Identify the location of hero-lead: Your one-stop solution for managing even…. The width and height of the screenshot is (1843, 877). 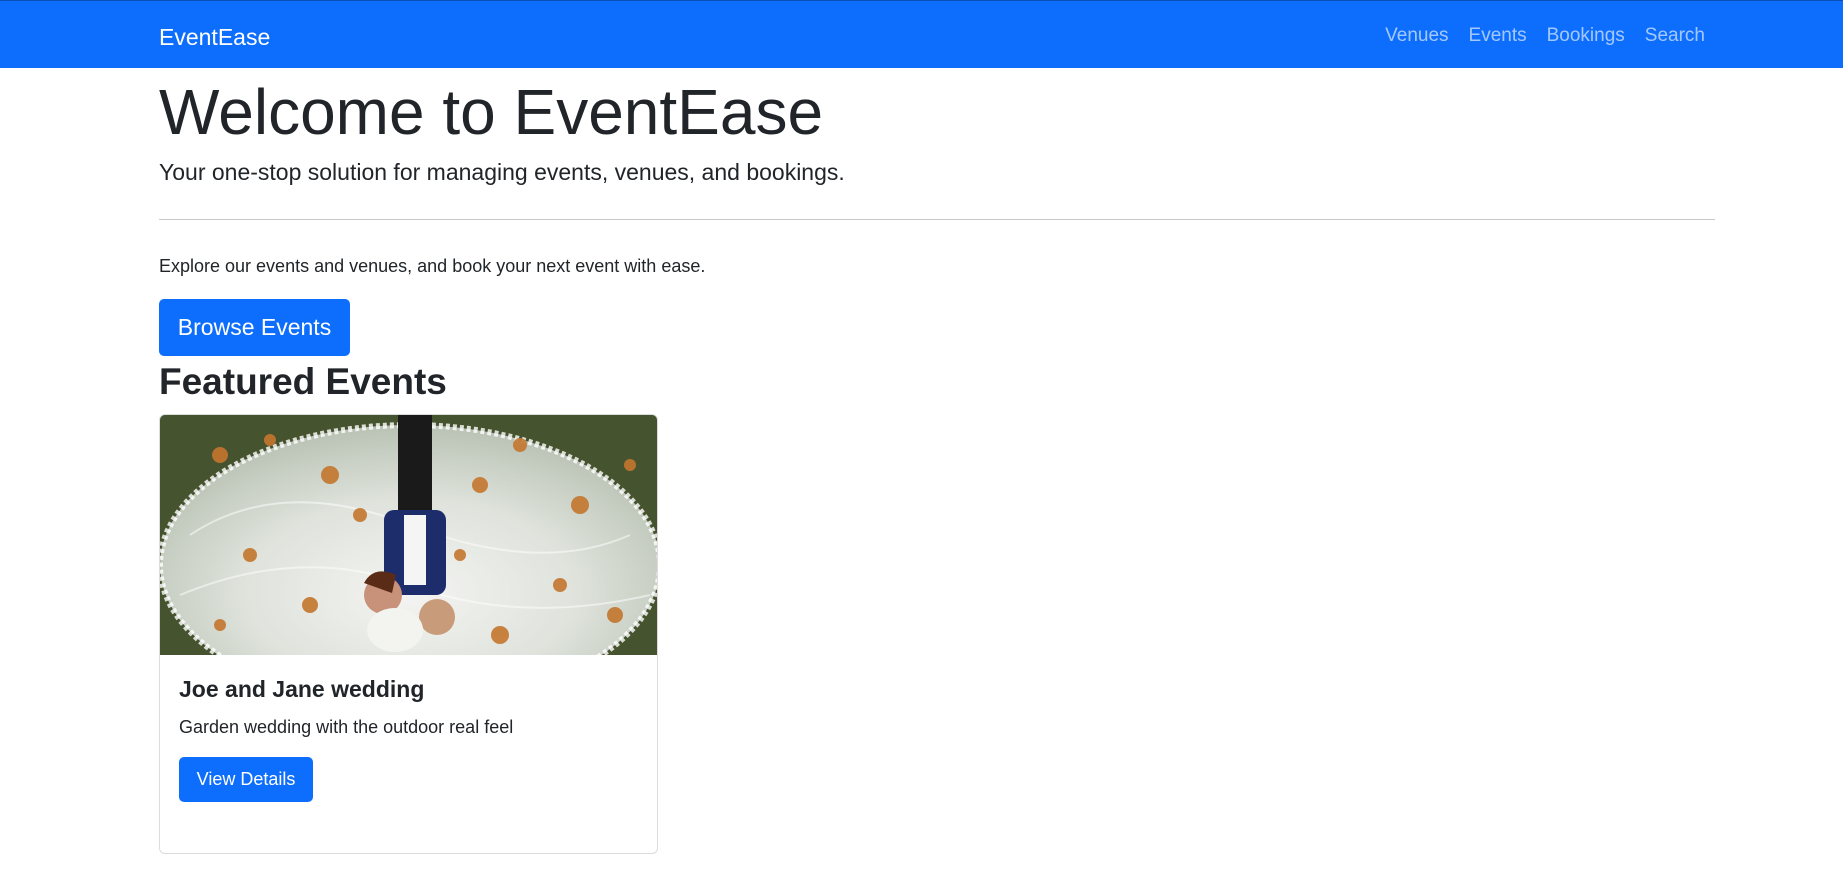
(502, 172).